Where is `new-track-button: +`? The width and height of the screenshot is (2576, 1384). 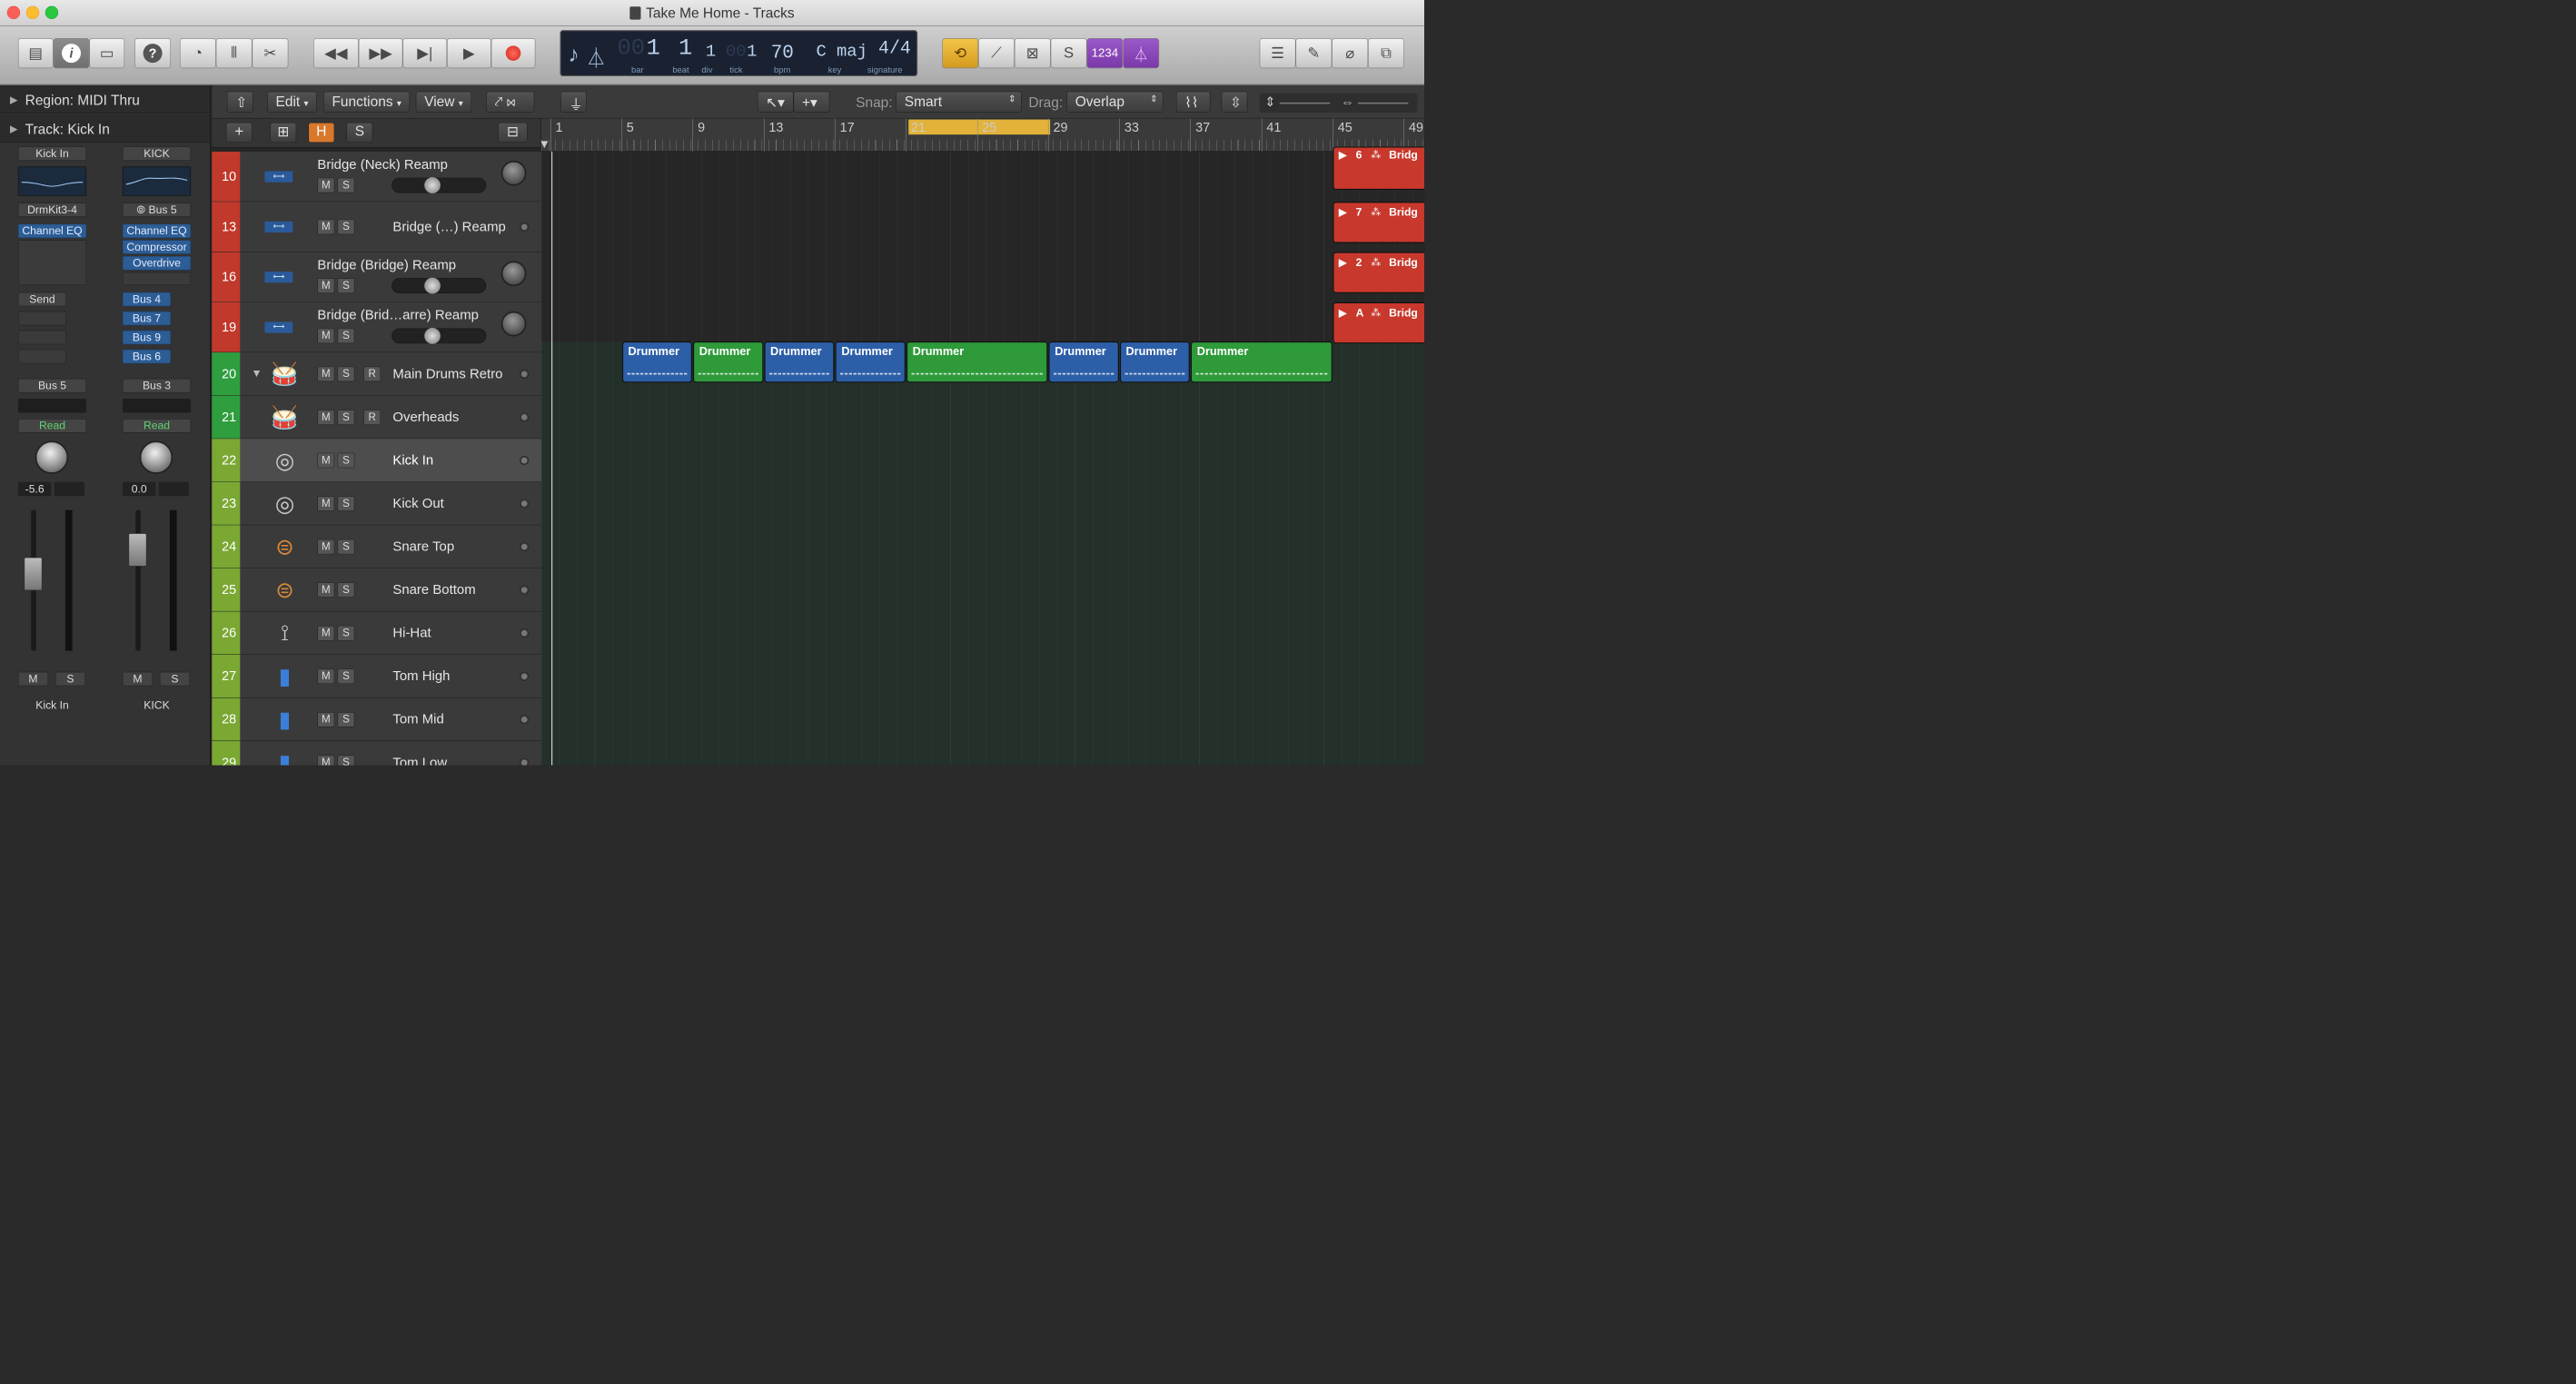 new-track-button: + is located at coordinates (239, 132).